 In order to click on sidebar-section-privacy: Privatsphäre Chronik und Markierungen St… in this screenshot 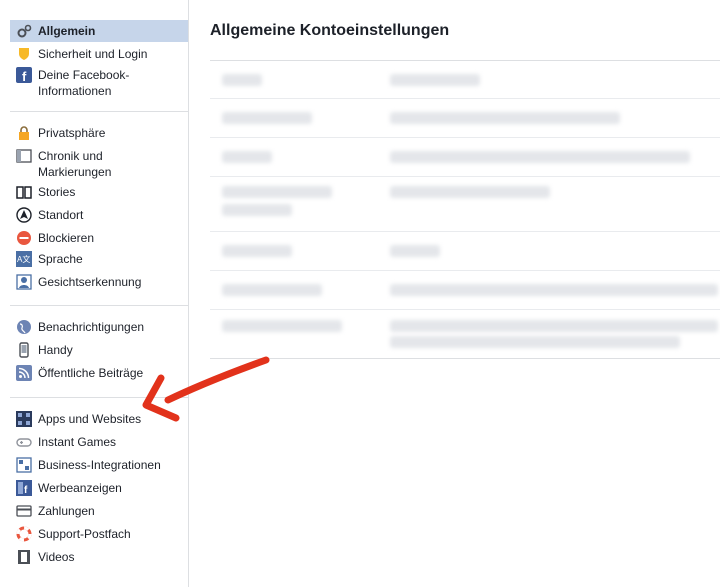, I will do `click(94, 204)`.